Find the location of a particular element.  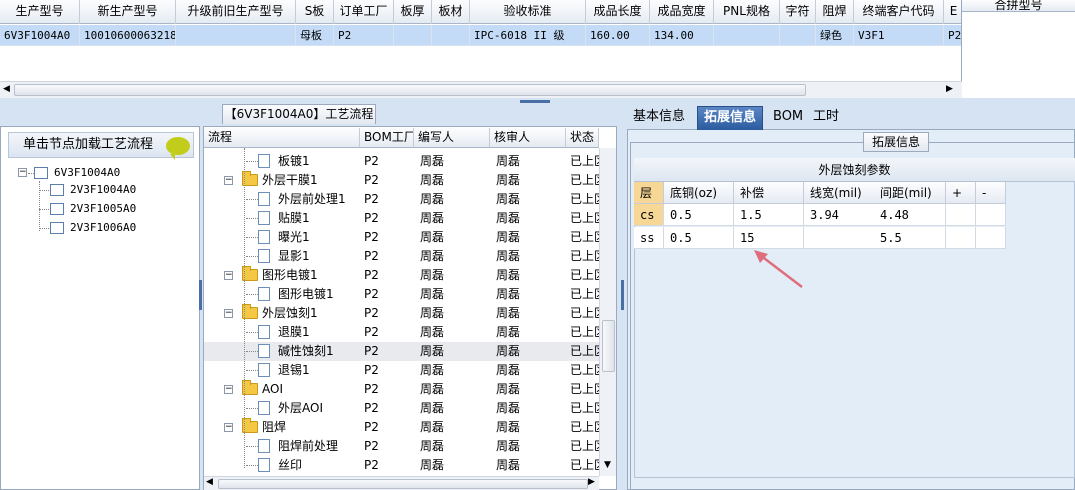

grid-column-header: 新生产型号 is located at coordinates (128, 12).